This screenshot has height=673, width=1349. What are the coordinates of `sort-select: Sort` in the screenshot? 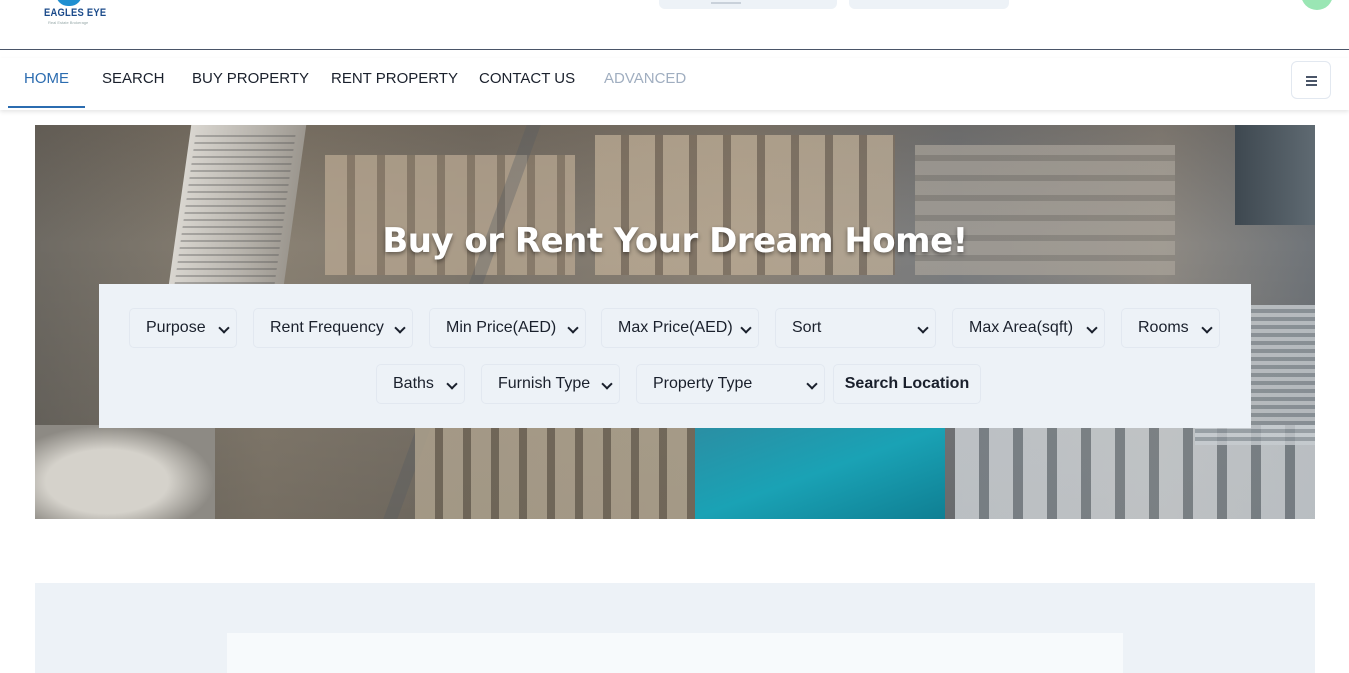 It's located at (855, 328).